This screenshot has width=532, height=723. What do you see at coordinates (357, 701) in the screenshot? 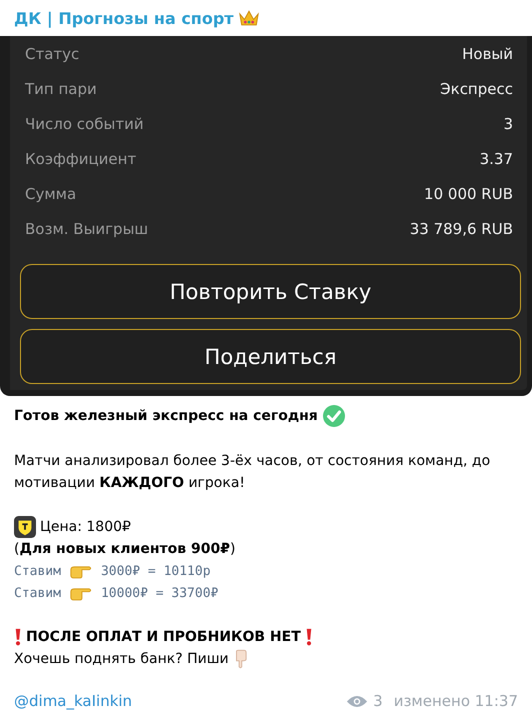
I see `eye-icon` at bounding box center [357, 701].